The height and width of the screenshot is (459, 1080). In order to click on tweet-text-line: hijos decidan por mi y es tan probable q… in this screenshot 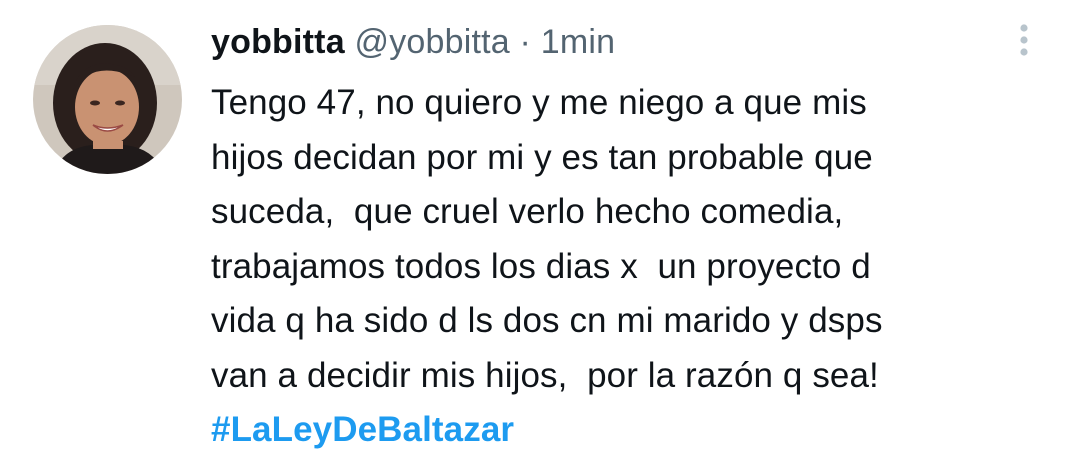, I will do `click(542, 157)`.